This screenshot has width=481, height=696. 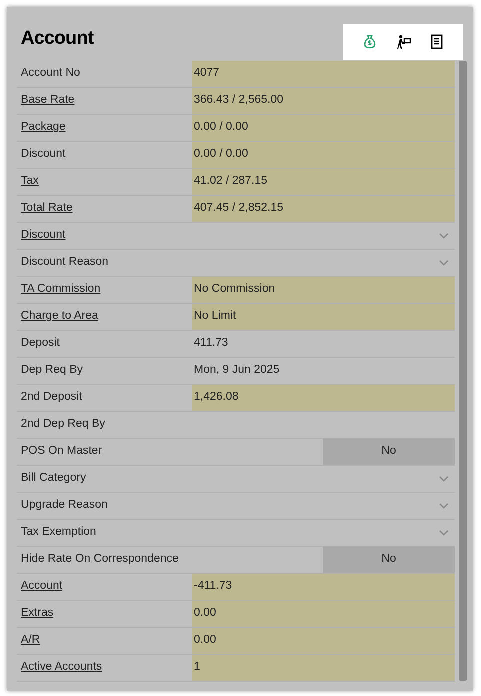 I want to click on field-link: A/R, so click(x=30, y=640).